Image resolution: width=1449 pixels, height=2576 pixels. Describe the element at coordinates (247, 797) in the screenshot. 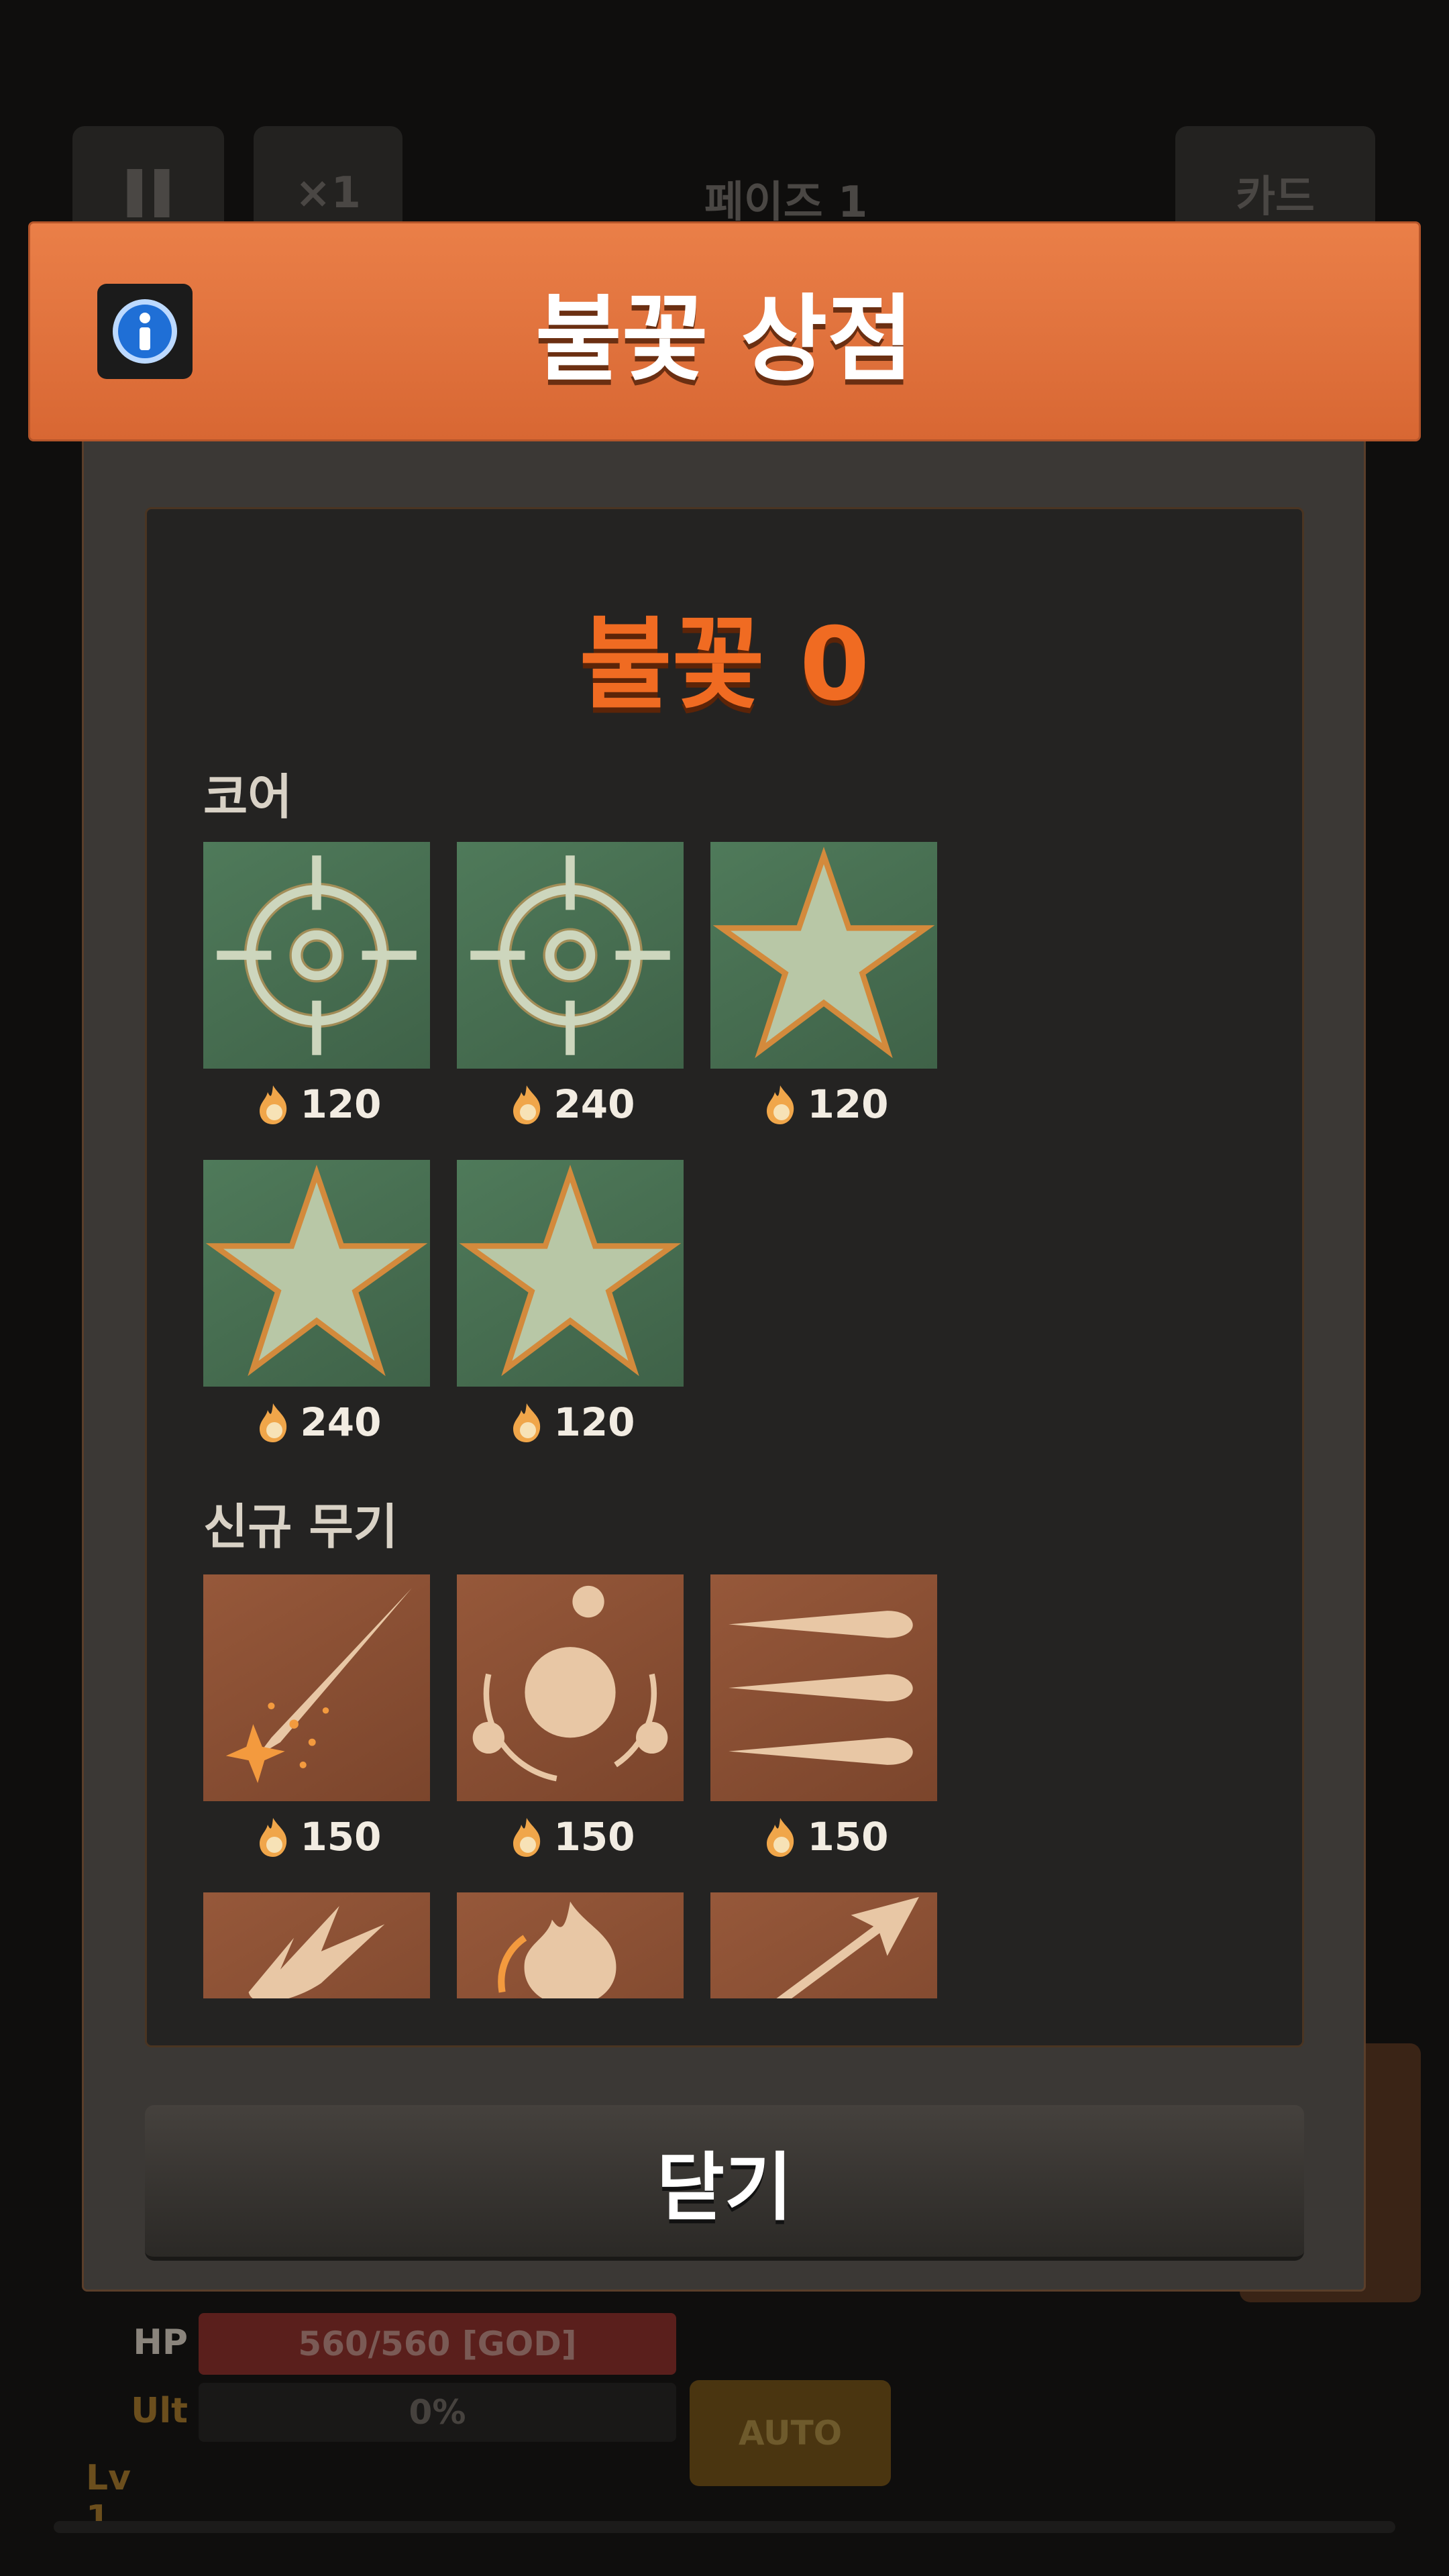

I see `section-title-core: 코어` at that location.